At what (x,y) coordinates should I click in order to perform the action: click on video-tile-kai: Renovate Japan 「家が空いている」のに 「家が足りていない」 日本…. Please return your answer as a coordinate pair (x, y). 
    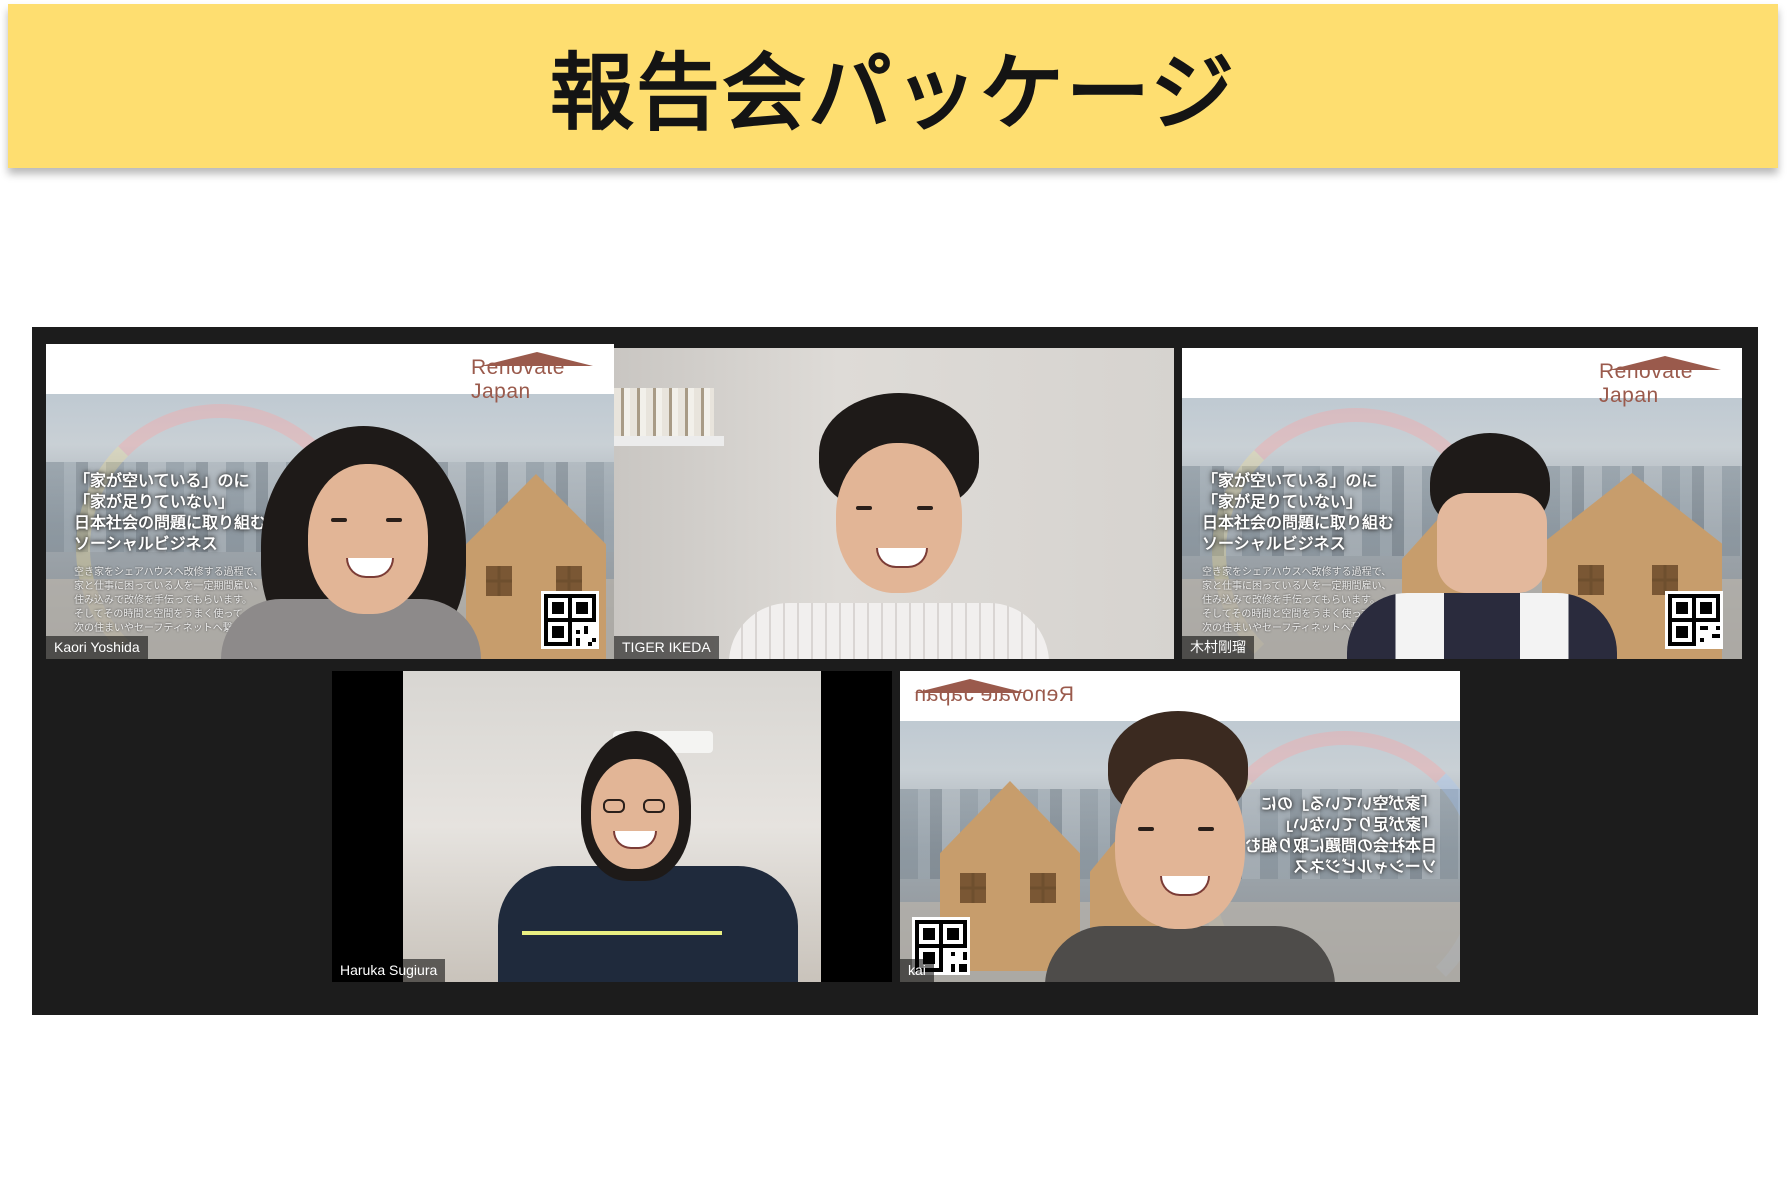
    Looking at the image, I should click on (1180, 826).